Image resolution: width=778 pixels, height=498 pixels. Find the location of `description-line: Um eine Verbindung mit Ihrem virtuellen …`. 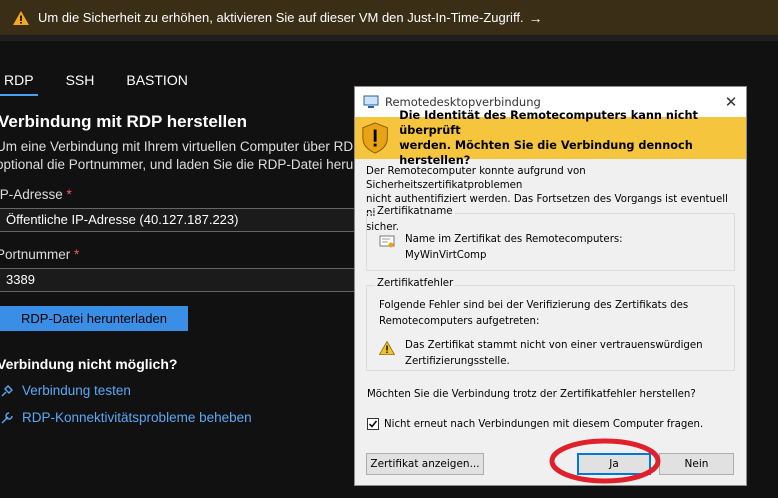

description-line: Um eine Verbindung mit Ihrem virtuellen … is located at coordinates (181, 146).